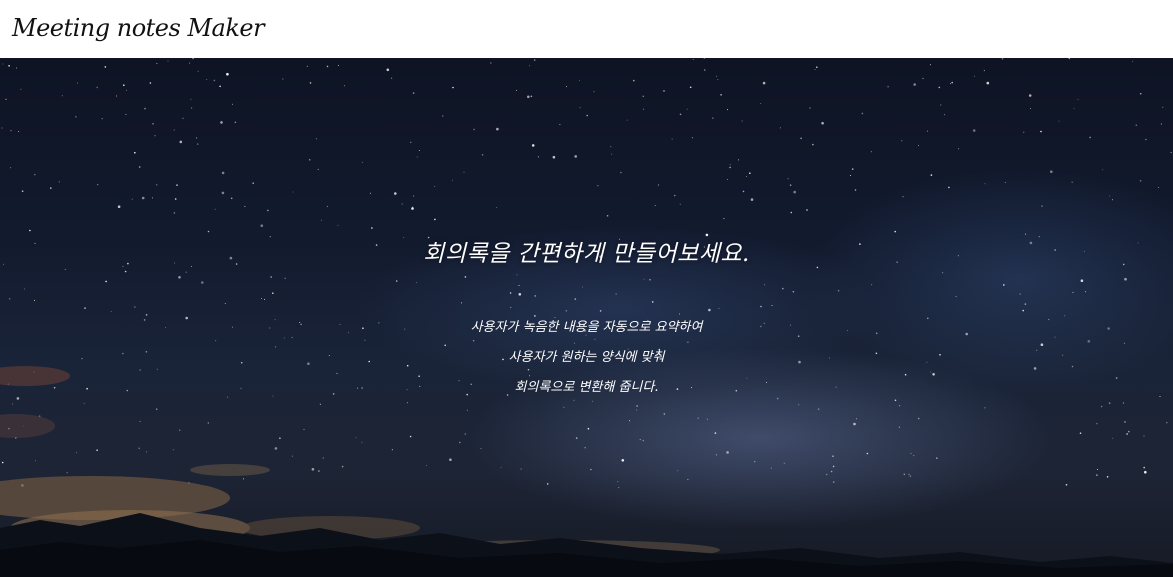 The width and height of the screenshot is (1173, 577). What do you see at coordinates (586, 387) in the screenshot?
I see `hero-description-line: 회의록으로 변환해 줍니다.` at bounding box center [586, 387].